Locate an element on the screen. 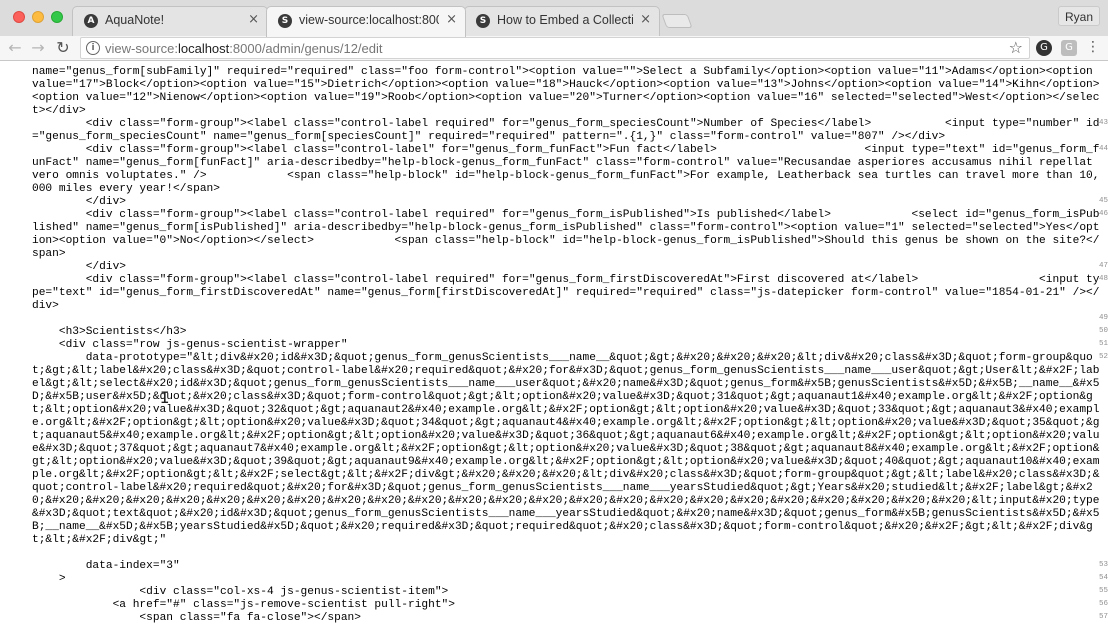  tab-embed-collection: S How to Embed a Collection of F × is located at coordinates (562, 21).